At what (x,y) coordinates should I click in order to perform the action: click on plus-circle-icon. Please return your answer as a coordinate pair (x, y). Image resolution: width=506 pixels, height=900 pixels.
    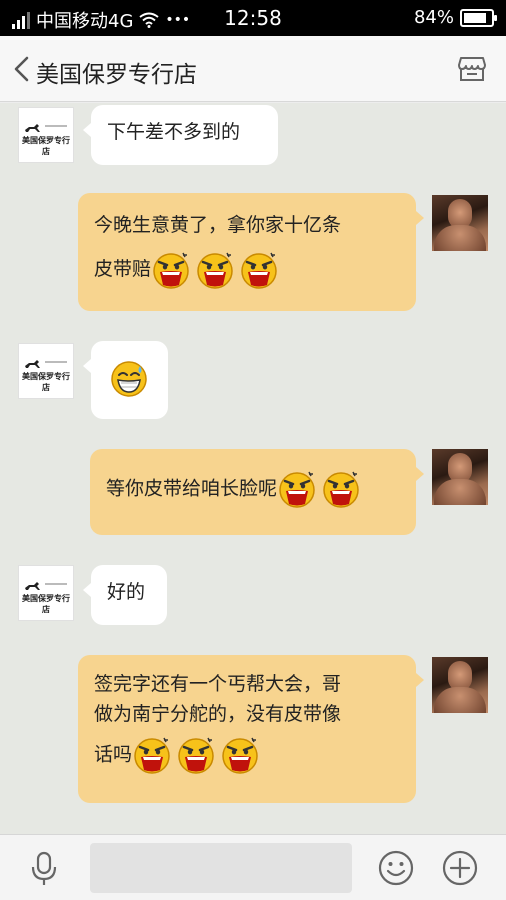
    Looking at the image, I should click on (460, 868).